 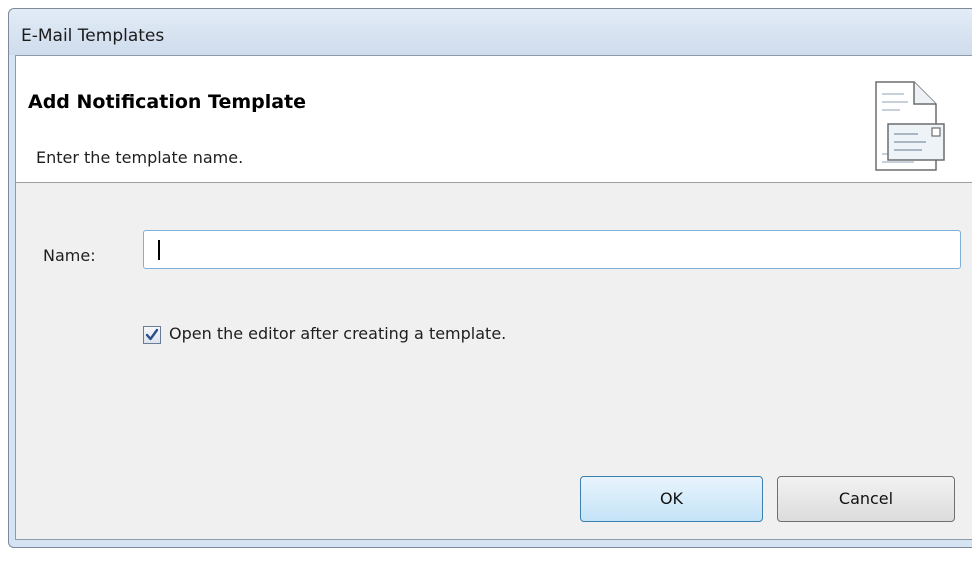 I want to click on banner-subtitle: Enter the template name., so click(x=140, y=157).